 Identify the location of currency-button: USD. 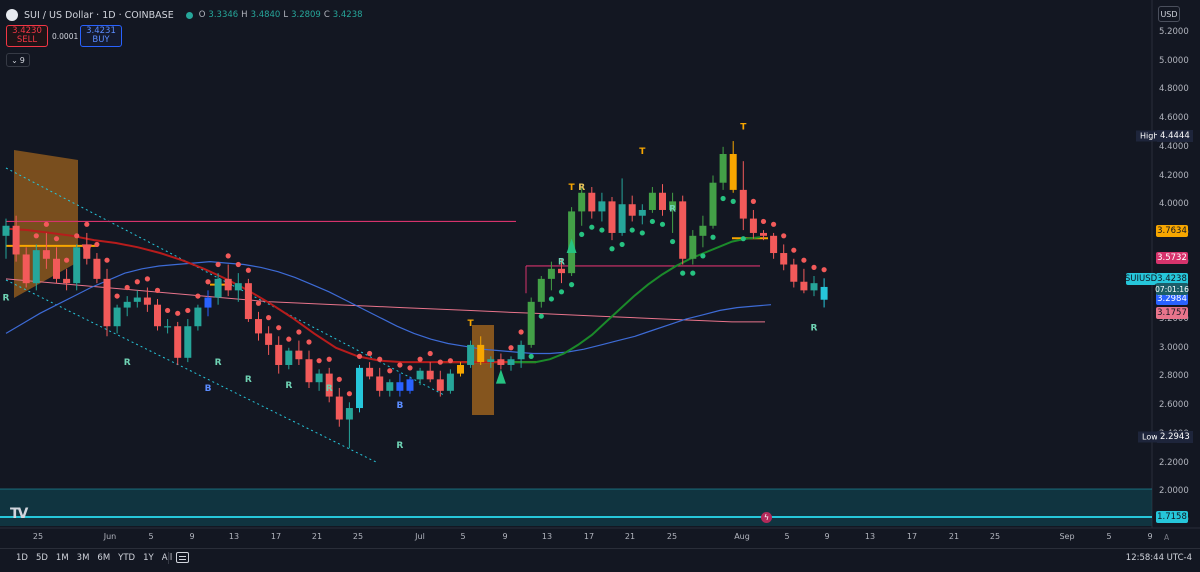
(1169, 14).